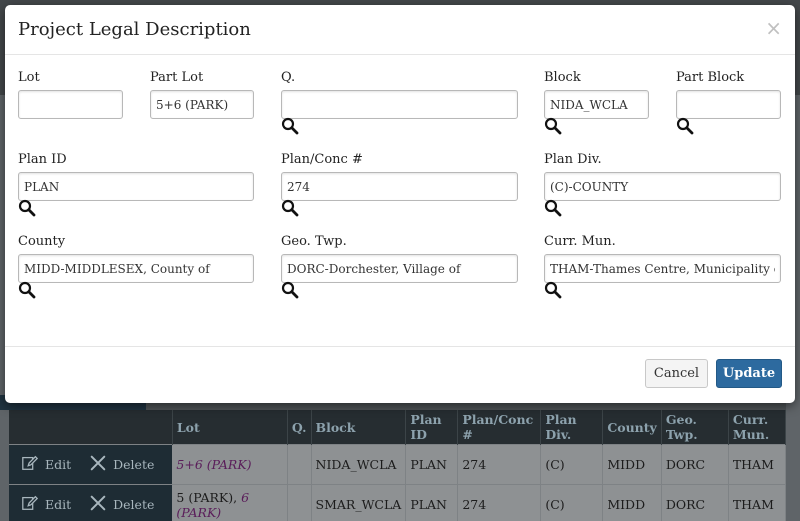 This screenshot has height=521, width=800. I want to click on curr-mun-field-group: Curr. Mun., so click(662, 258).